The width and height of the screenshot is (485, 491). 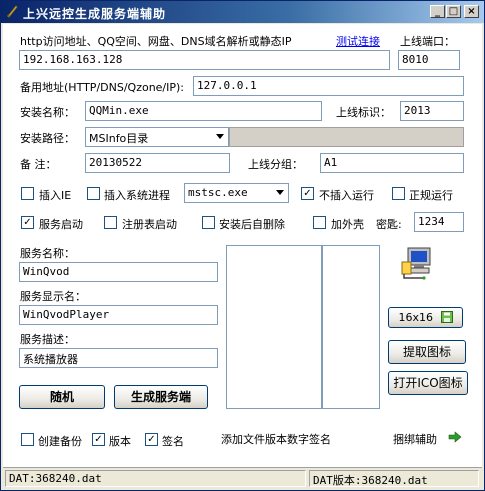 I want to click on service-desc-input: 系统播放器, so click(x=118, y=358).